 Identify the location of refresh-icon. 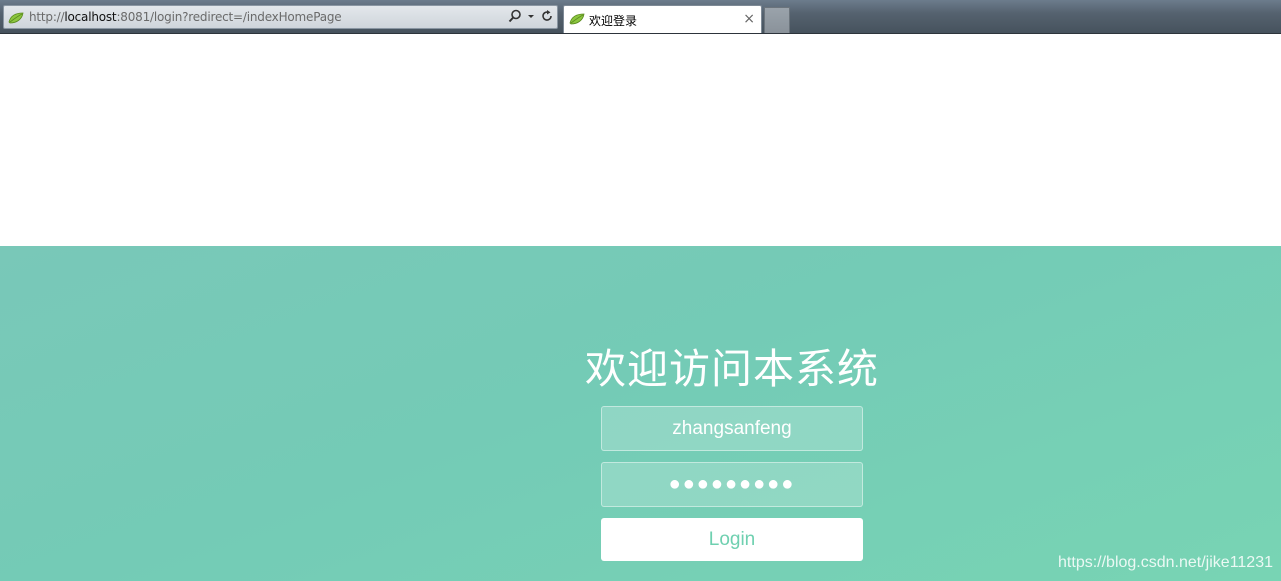
(547, 17).